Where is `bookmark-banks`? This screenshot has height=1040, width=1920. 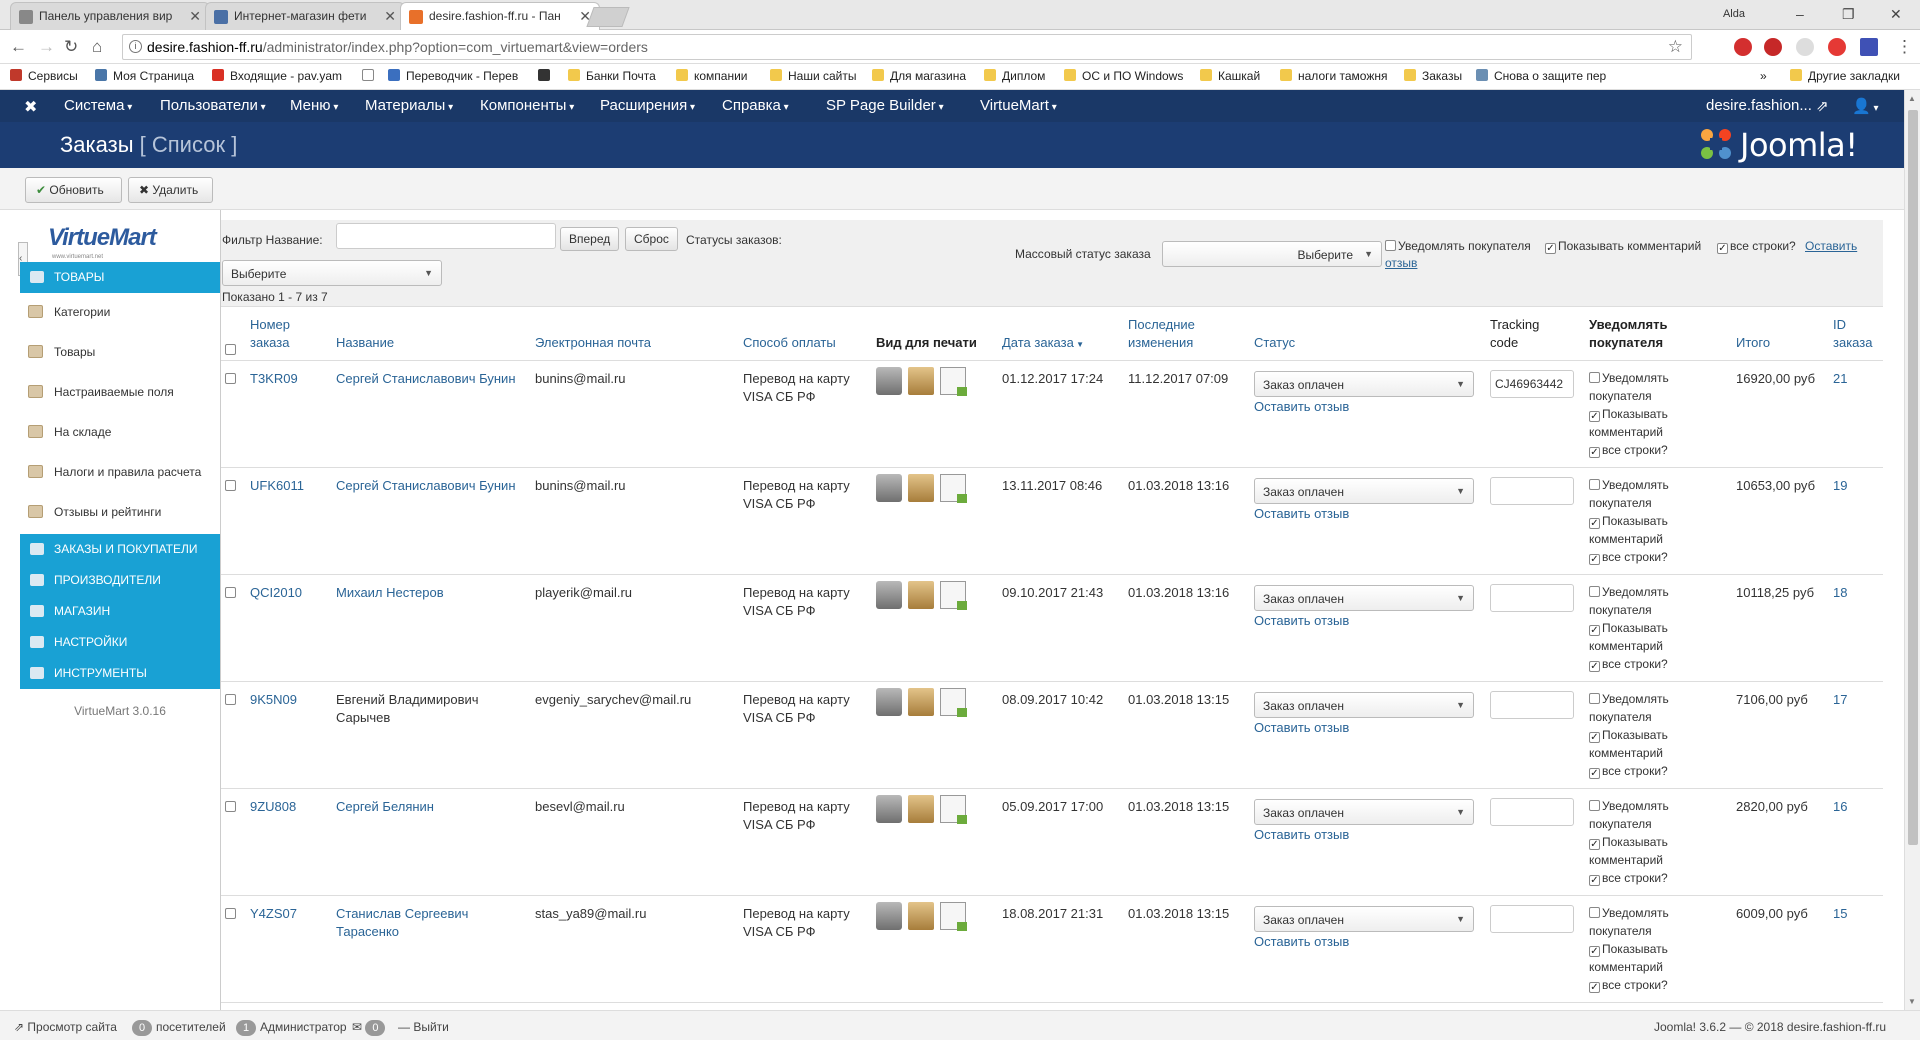 bookmark-banks is located at coordinates (547, 76).